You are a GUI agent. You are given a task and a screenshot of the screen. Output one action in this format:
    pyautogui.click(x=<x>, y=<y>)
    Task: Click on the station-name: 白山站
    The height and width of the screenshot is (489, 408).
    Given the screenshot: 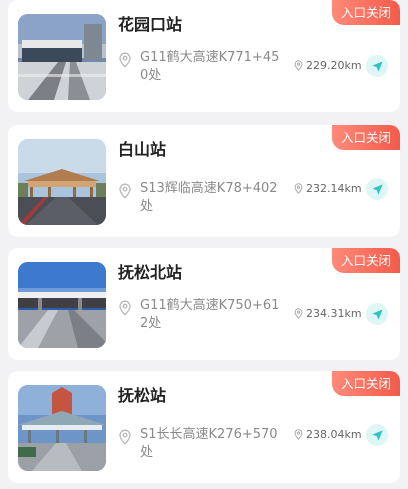 What is the action you would take?
    pyautogui.click(x=142, y=149)
    